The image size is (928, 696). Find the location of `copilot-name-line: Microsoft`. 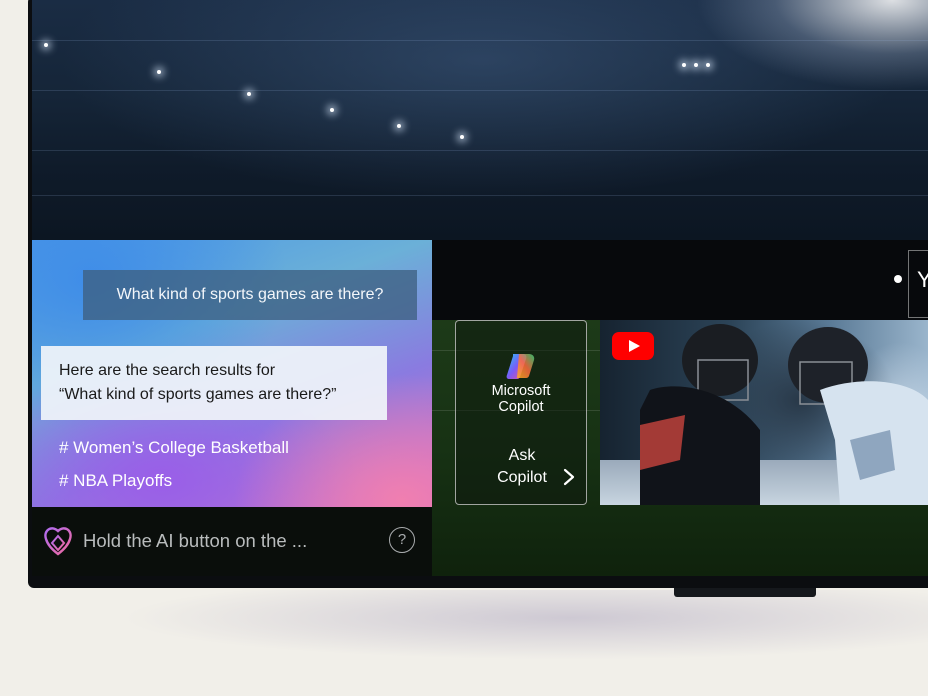

copilot-name-line: Microsoft is located at coordinates (521, 391).